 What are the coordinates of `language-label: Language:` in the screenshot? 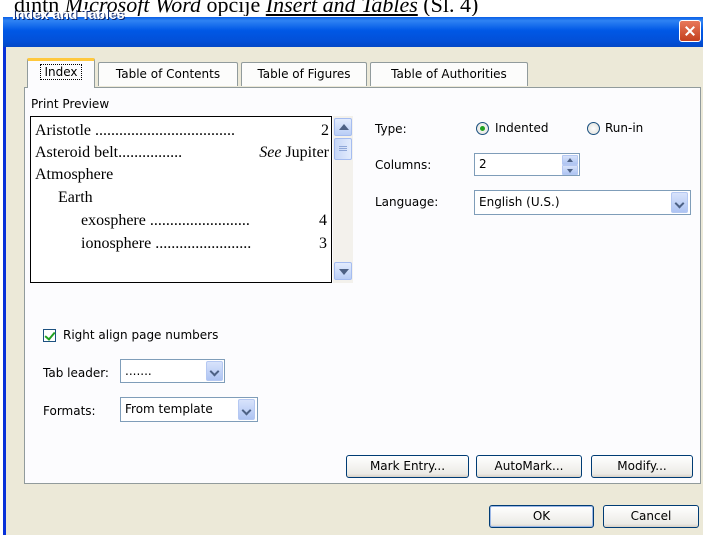 It's located at (407, 202).